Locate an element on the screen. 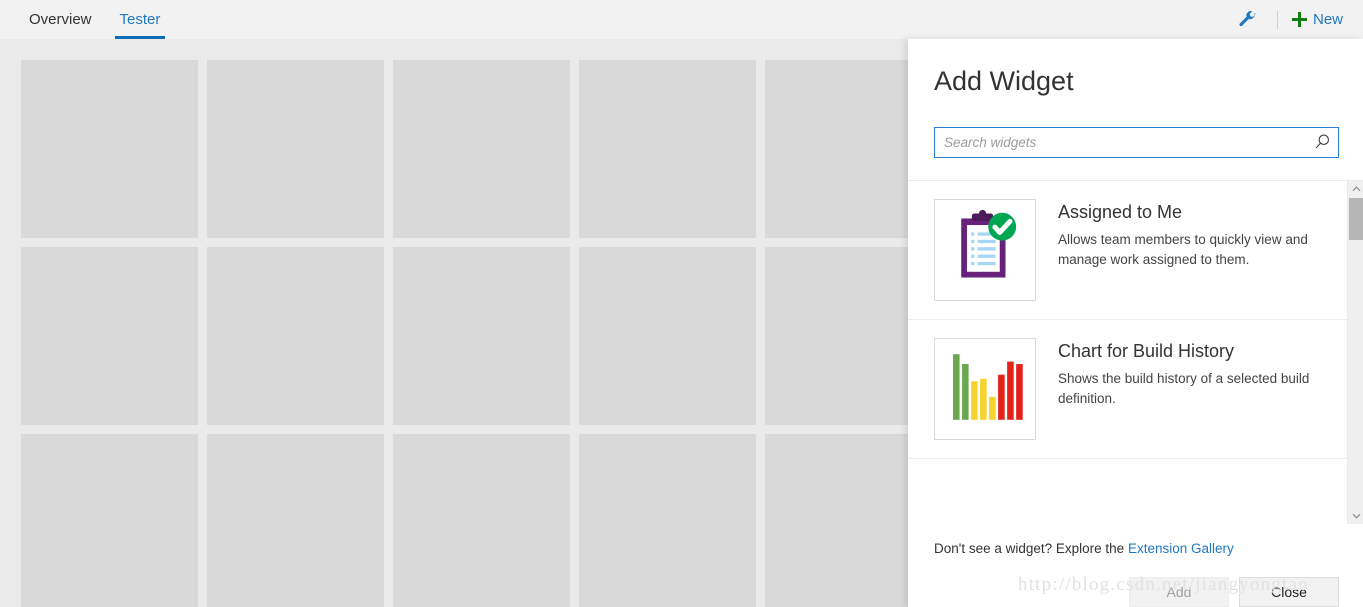 Image resolution: width=1363 pixels, height=607 pixels. close-button: Close is located at coordinates (1289, 592).